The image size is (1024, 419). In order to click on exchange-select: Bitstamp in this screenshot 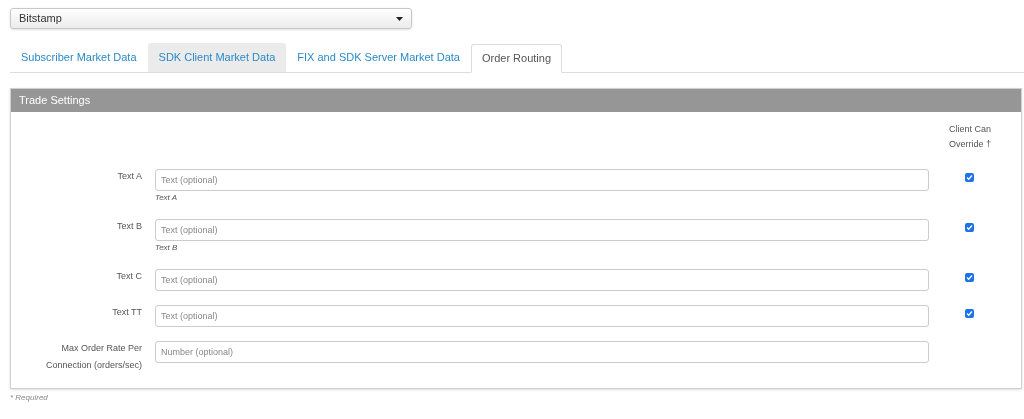, I will do `click(211, 18)`.